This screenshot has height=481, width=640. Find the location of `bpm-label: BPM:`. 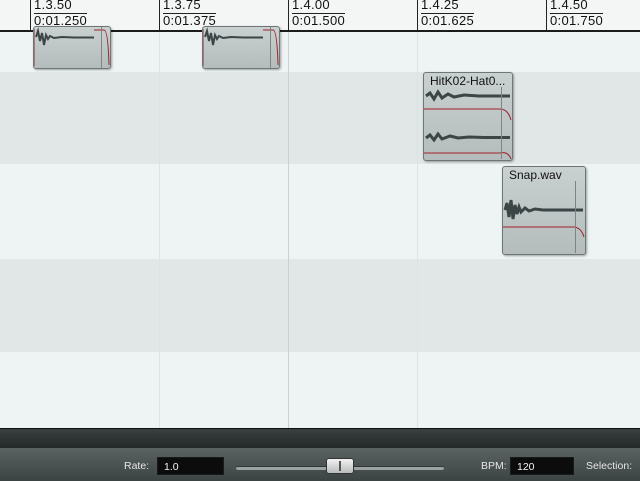

bpm-label: BPM: is located at coordinates (494, 466).